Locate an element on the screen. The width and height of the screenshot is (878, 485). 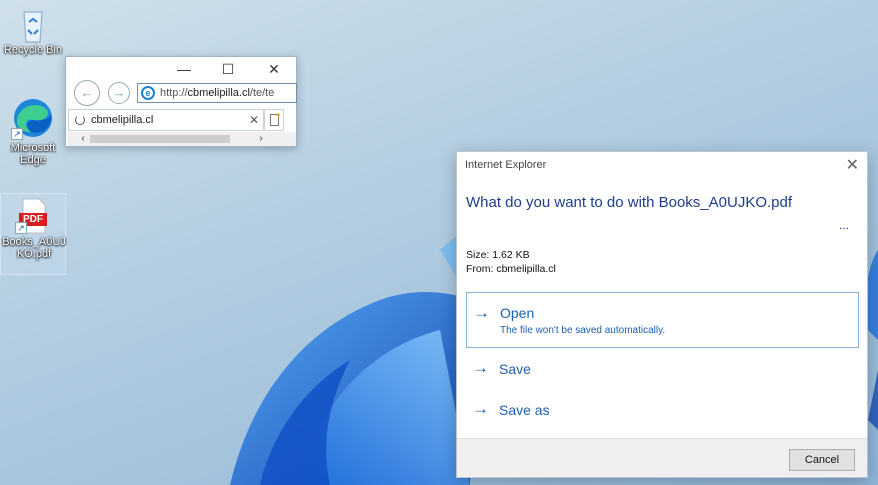
open-label: Open is located at coordinates (517, 313).